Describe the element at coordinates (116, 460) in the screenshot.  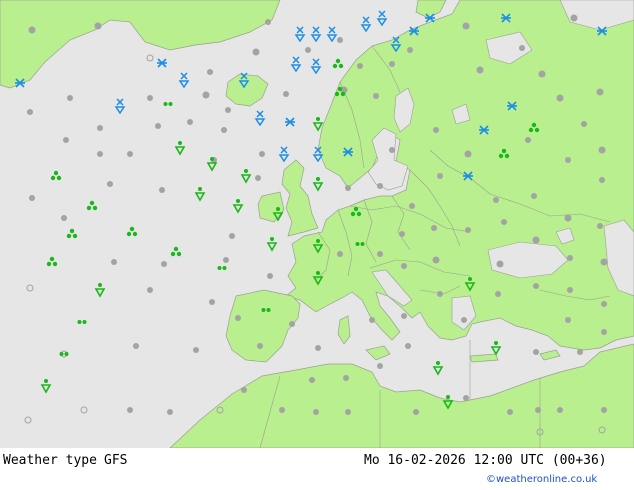
I see `model-name: GFS` at that location.